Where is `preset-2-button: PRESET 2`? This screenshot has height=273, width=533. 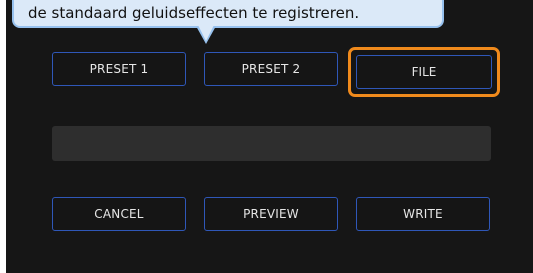 preset-2-button: PRESET 2 is located at coordinates (271, 69).